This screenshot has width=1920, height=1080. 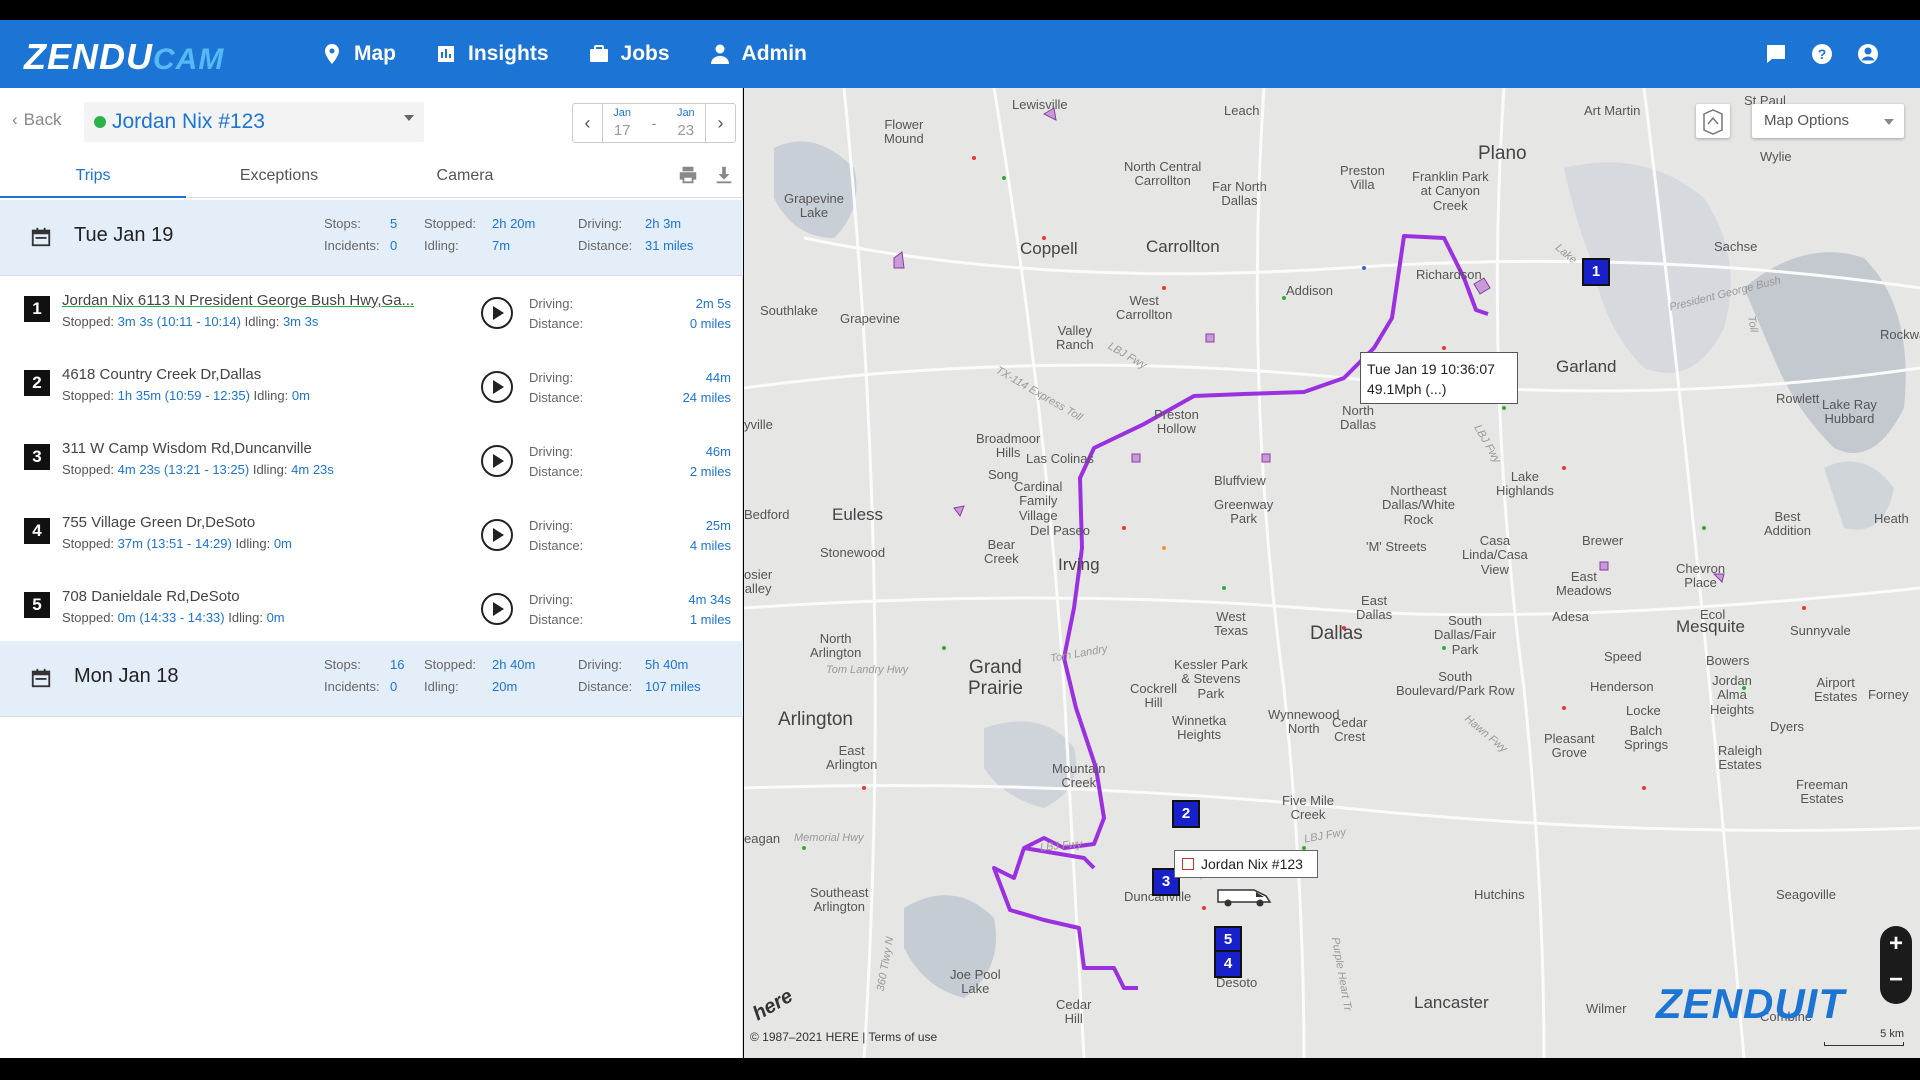 I want to click on zoom-in-button: +, so click(x=1896, y=944).